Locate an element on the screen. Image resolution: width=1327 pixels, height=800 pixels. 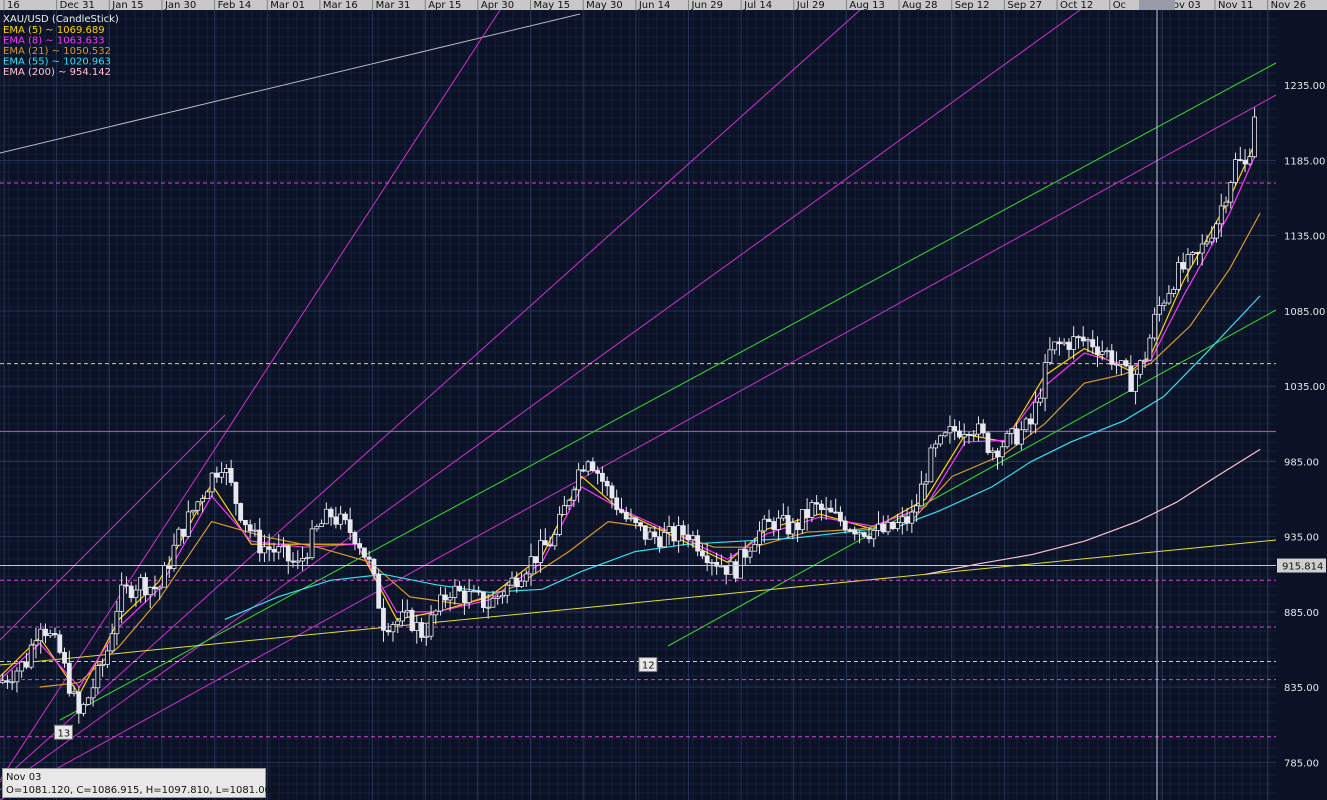
x-tick-label: Jul 29 is located at coordinates (810, 5).